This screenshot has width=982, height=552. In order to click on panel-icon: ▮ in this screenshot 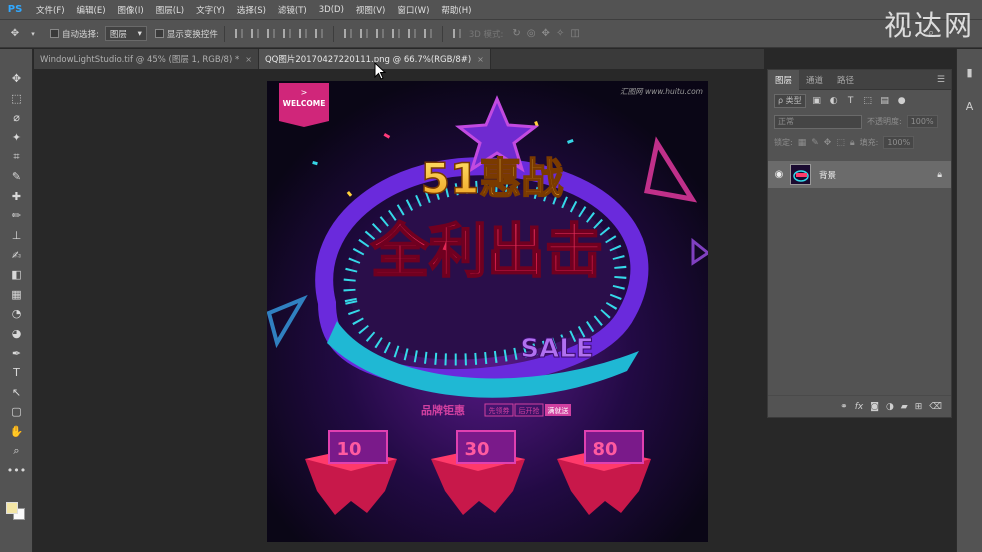, I will do `click(969, 72)`.